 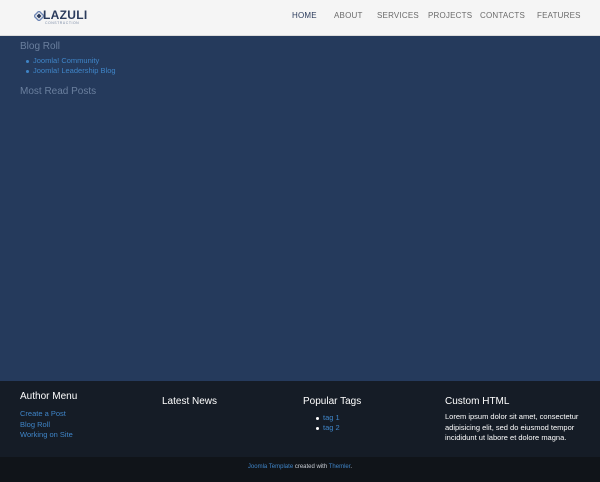 What do you see at coordinates (304, 15) in the screenshot?
I see `nav-home: HOME` at bounding box center [304, 15].